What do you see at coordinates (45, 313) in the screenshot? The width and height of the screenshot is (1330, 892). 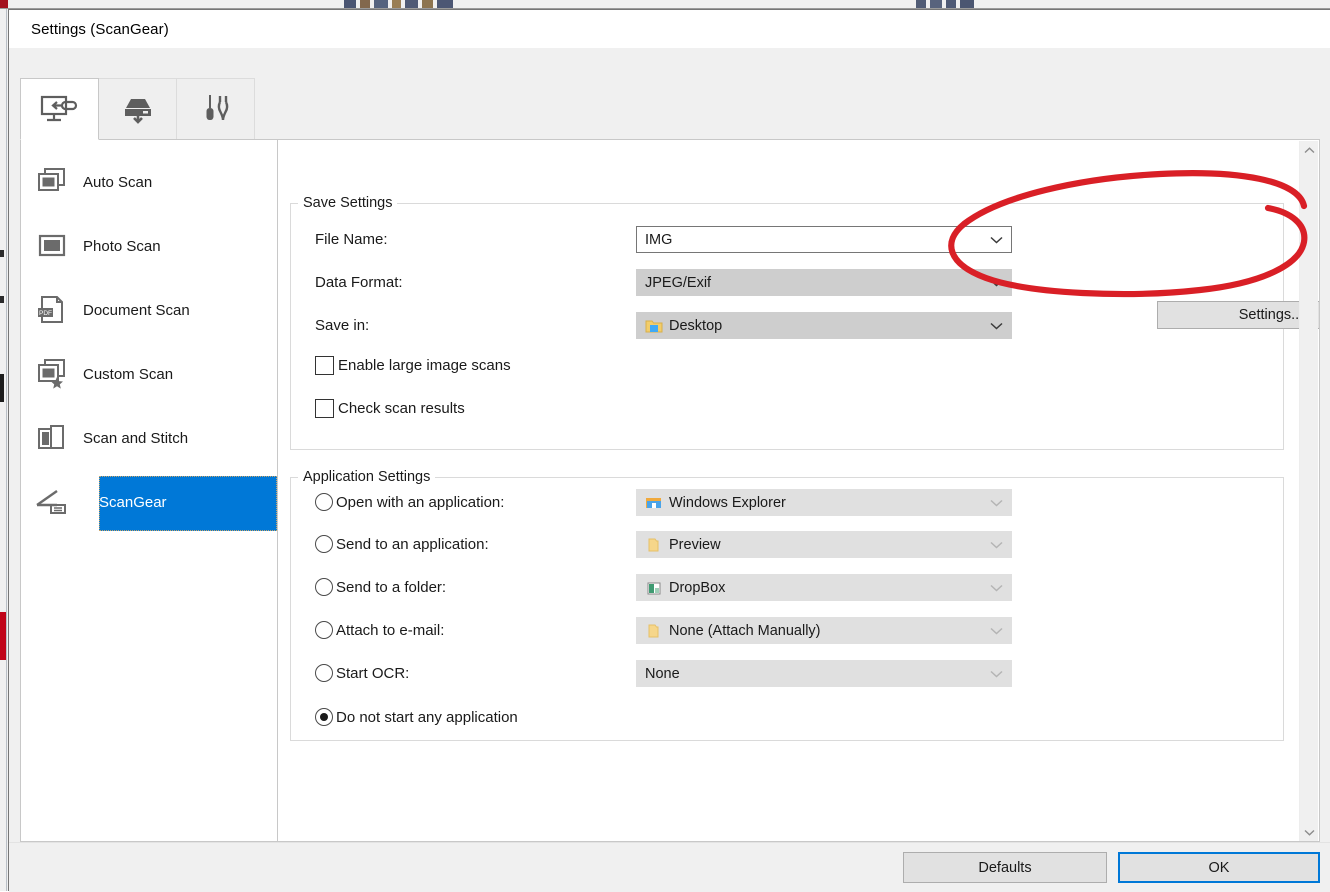 I see `svg-text: PDF` at bounding box center [45, 313].